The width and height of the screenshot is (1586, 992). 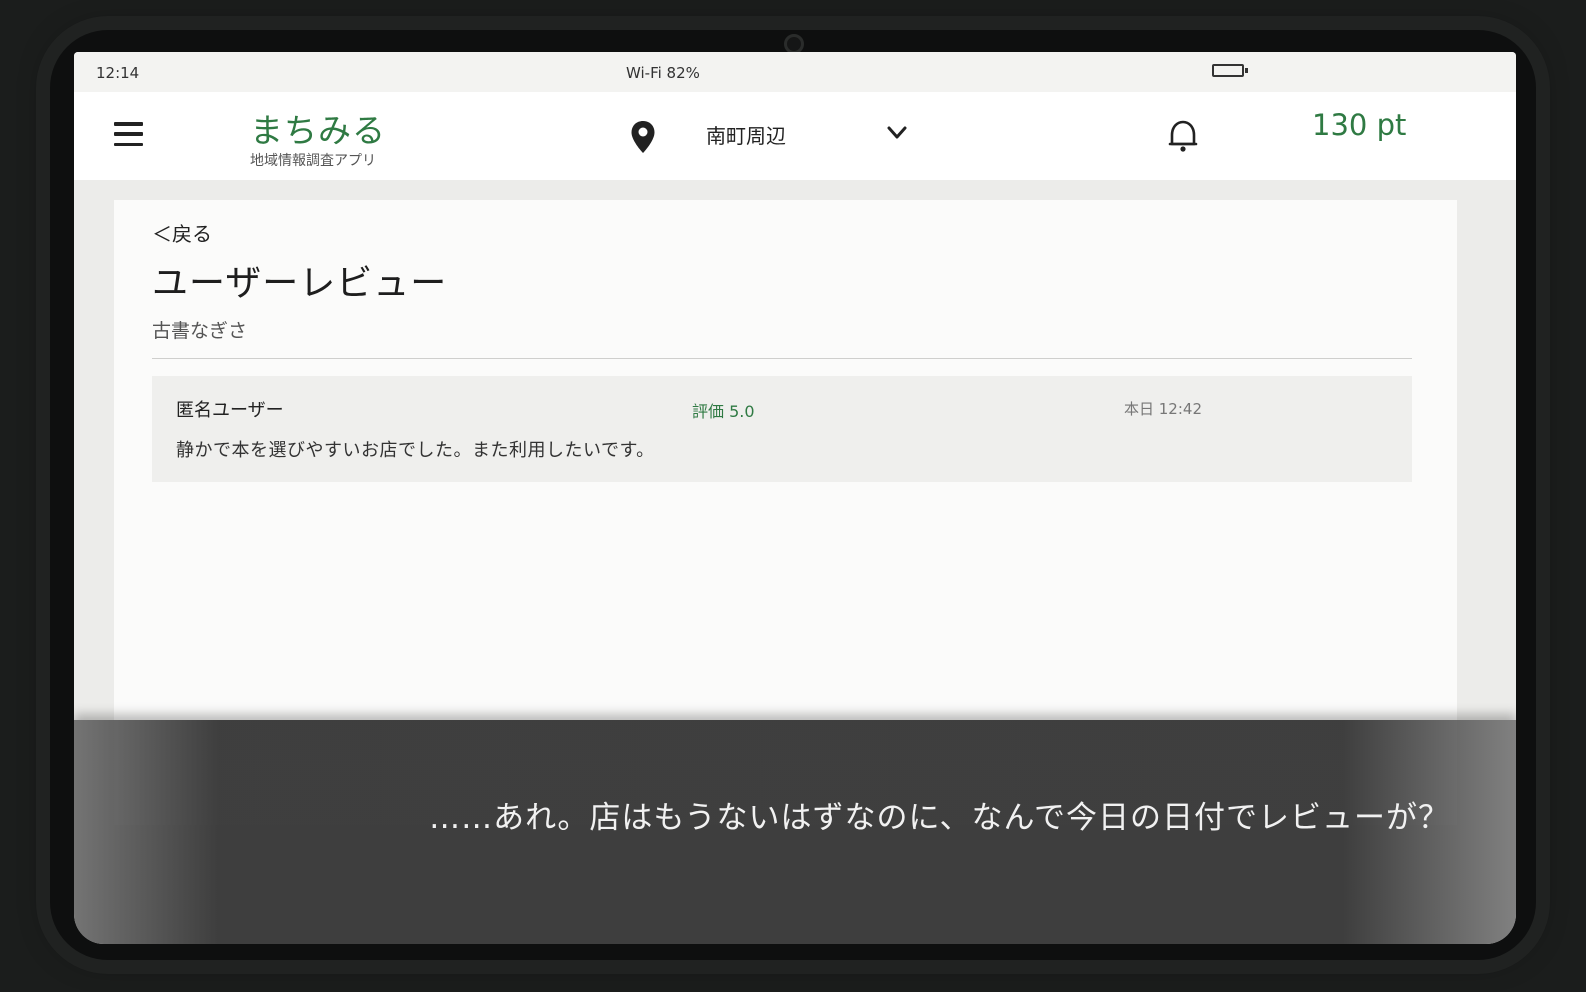 What do you see at coordinates (128, 134) in the screenshot?
I see `hamburger-menu-icon` at bounding box center [128, 134].